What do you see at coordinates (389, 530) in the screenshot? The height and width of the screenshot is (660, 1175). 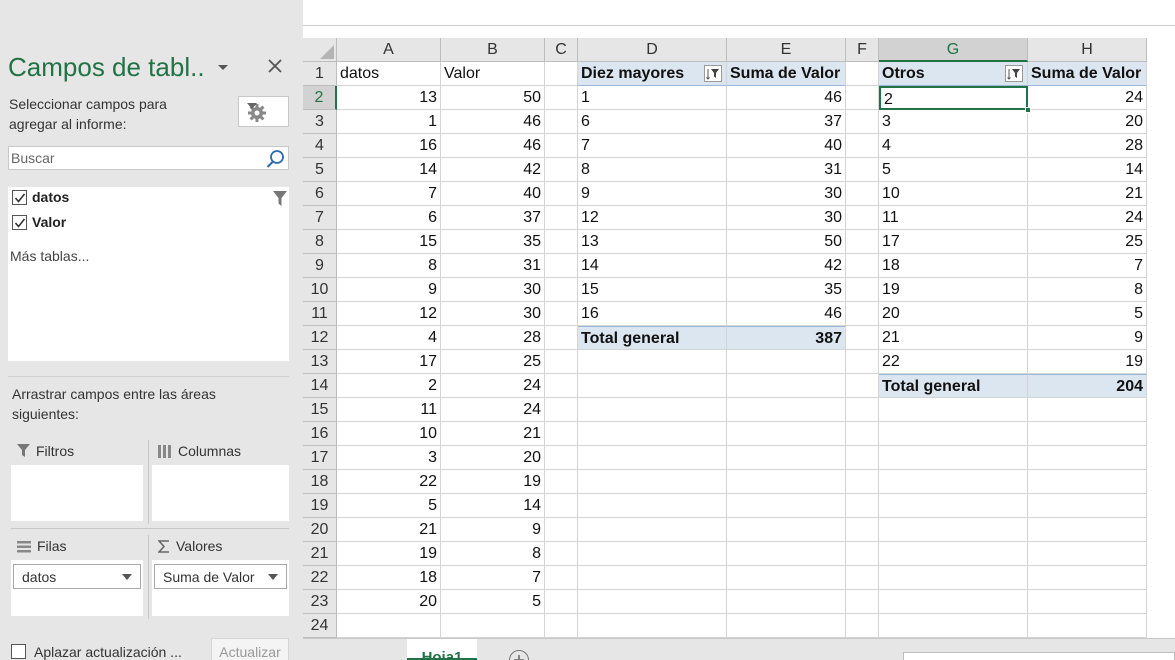 I see `source-datos-cell: 21` at bounding box center [389, 530].